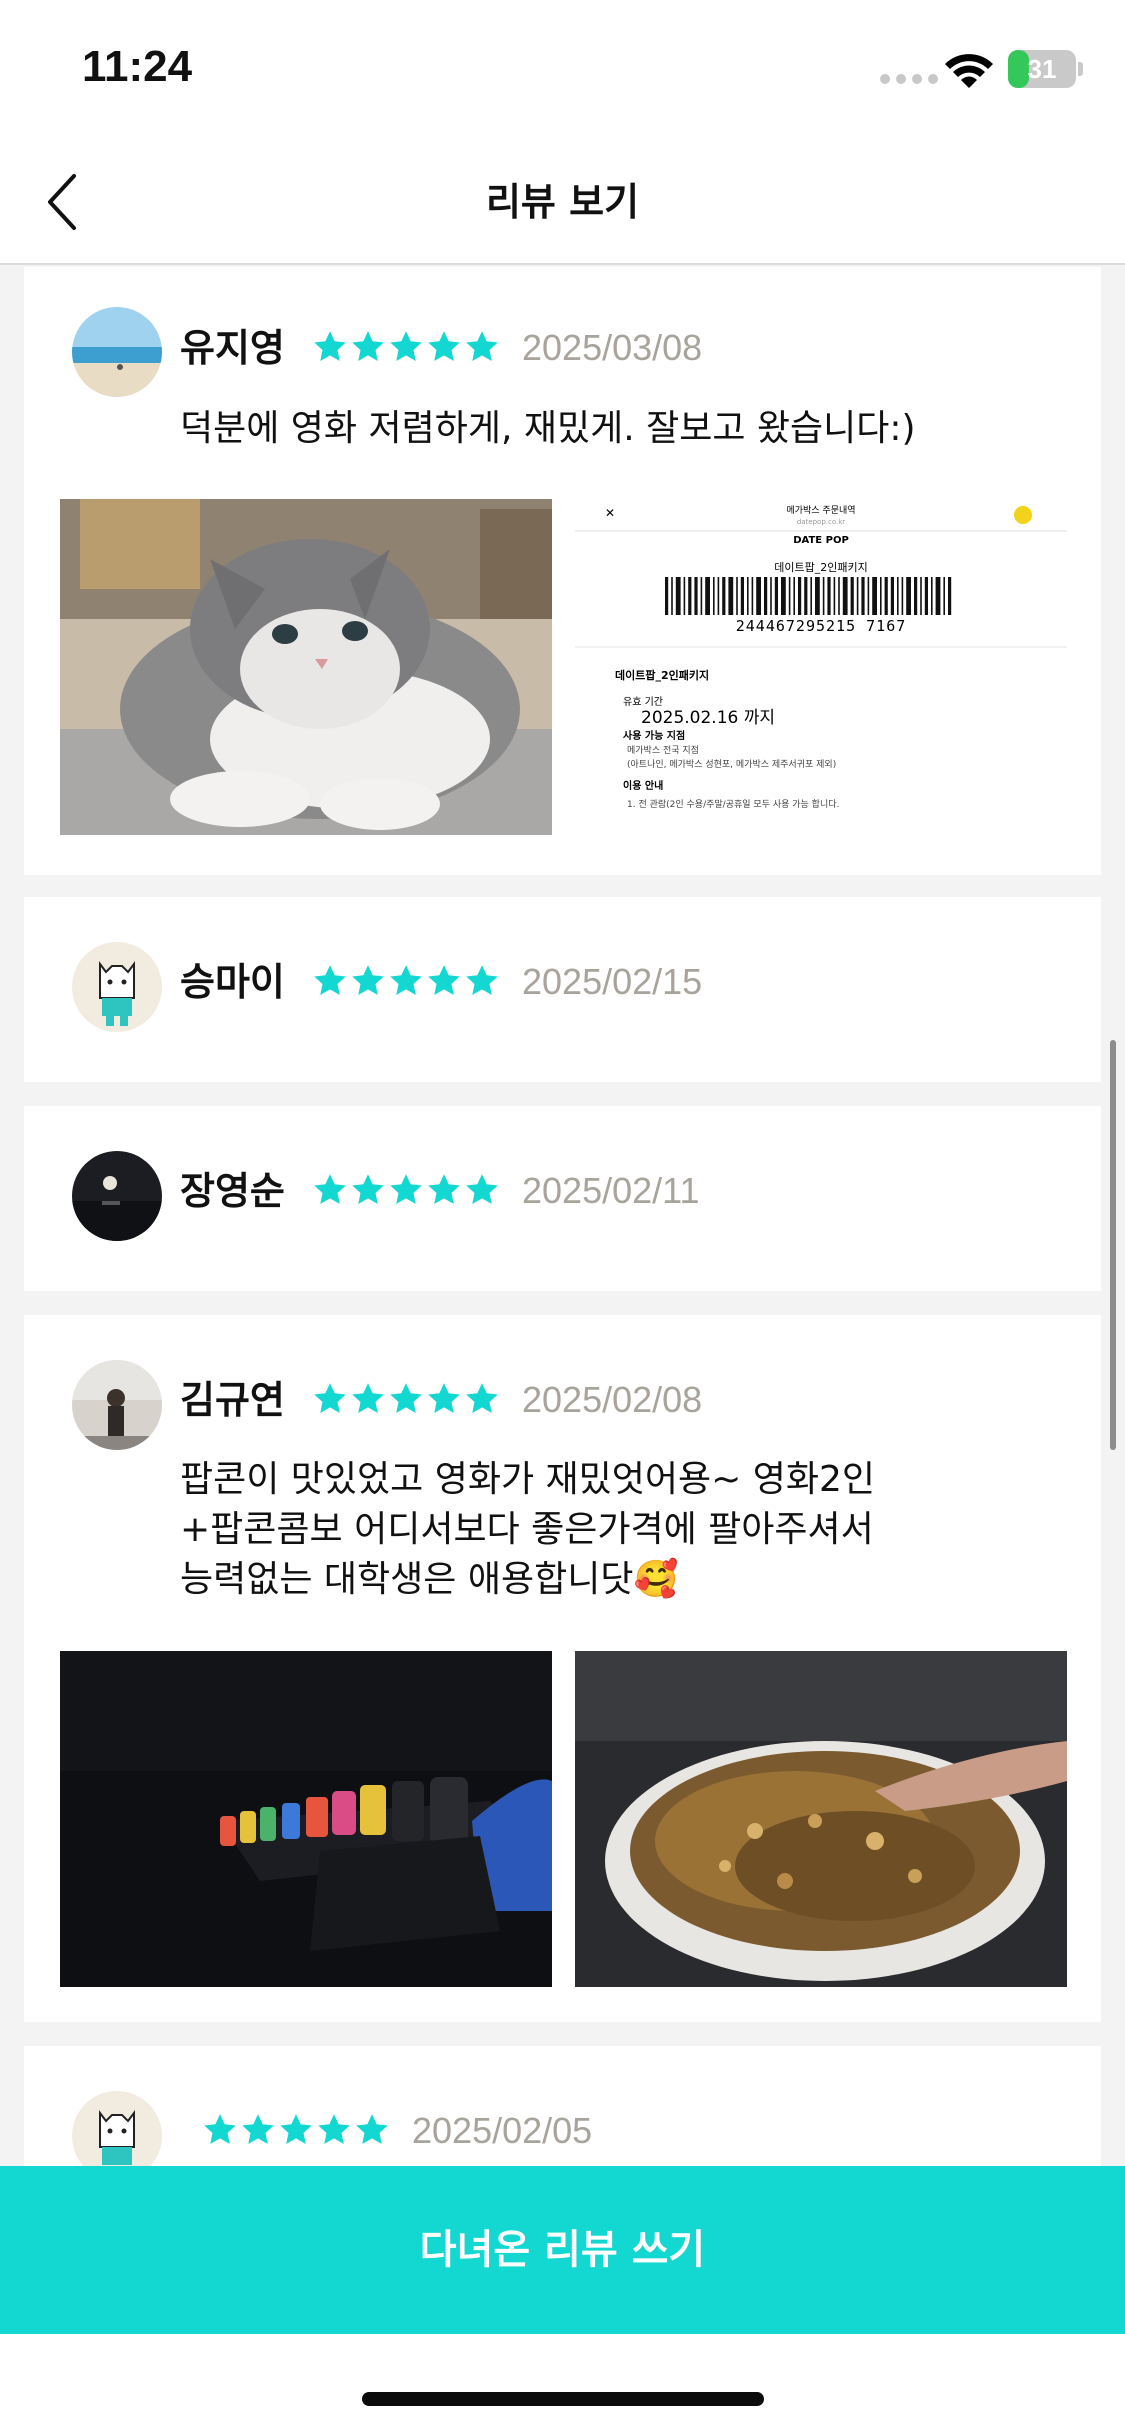  What do you see at coordinates (137, 66) in the screenshot?
I see `status-time: 11:24` at bounding box center [137, 66].